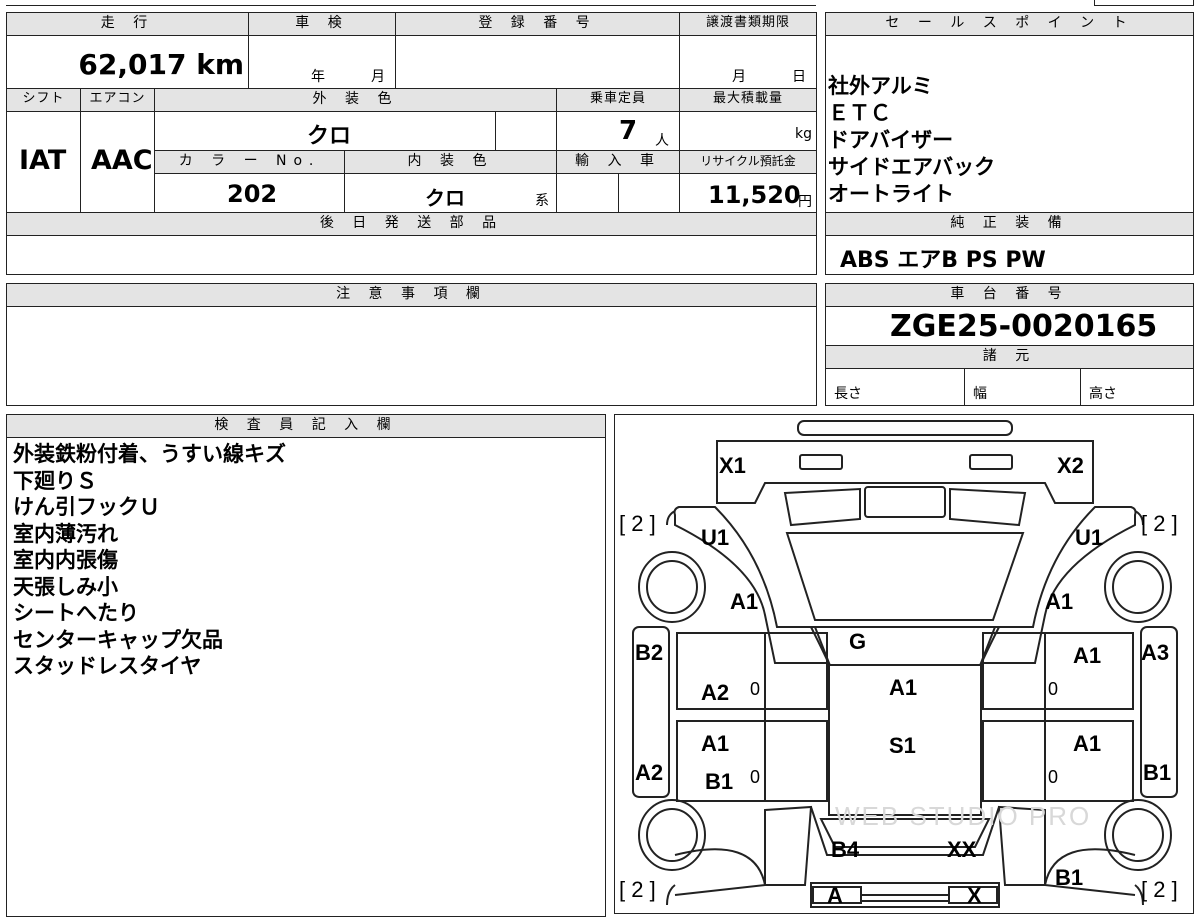 The image size is (1200, 917). Describe the element at coordinates (86, 507) in the screenshot. I see `inspector-item: けん引フックＵ` at that location.